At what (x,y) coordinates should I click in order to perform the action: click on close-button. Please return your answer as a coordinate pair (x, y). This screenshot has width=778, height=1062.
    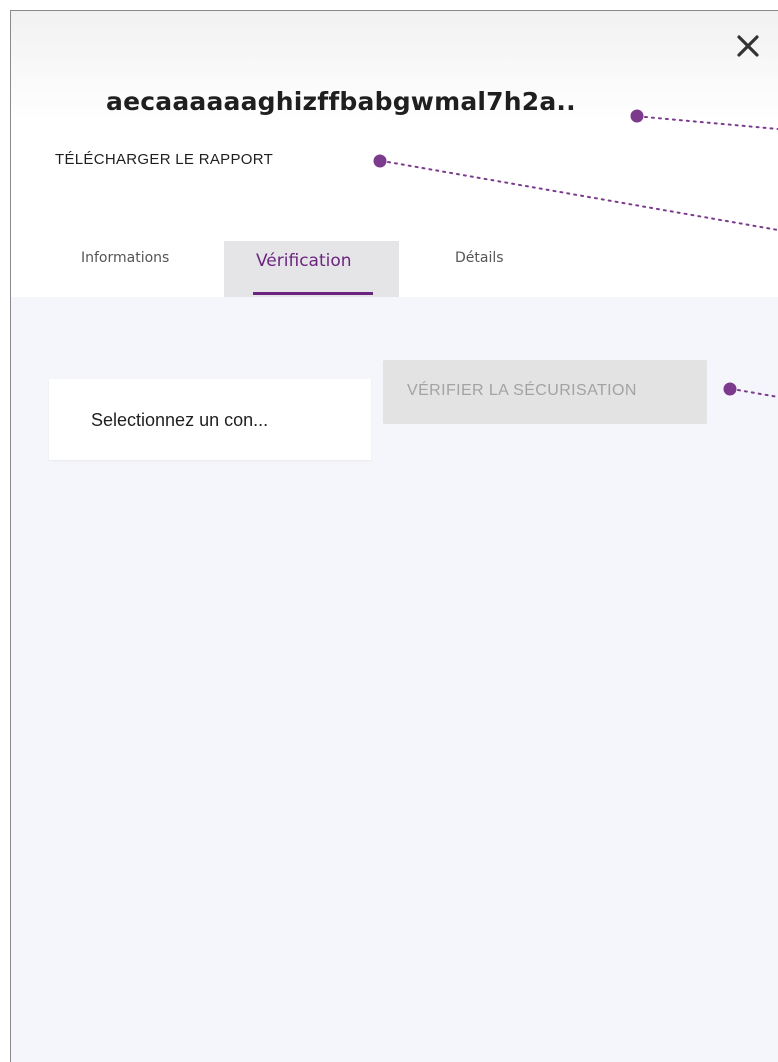
    Looking at the image, I should click on (748, 46).